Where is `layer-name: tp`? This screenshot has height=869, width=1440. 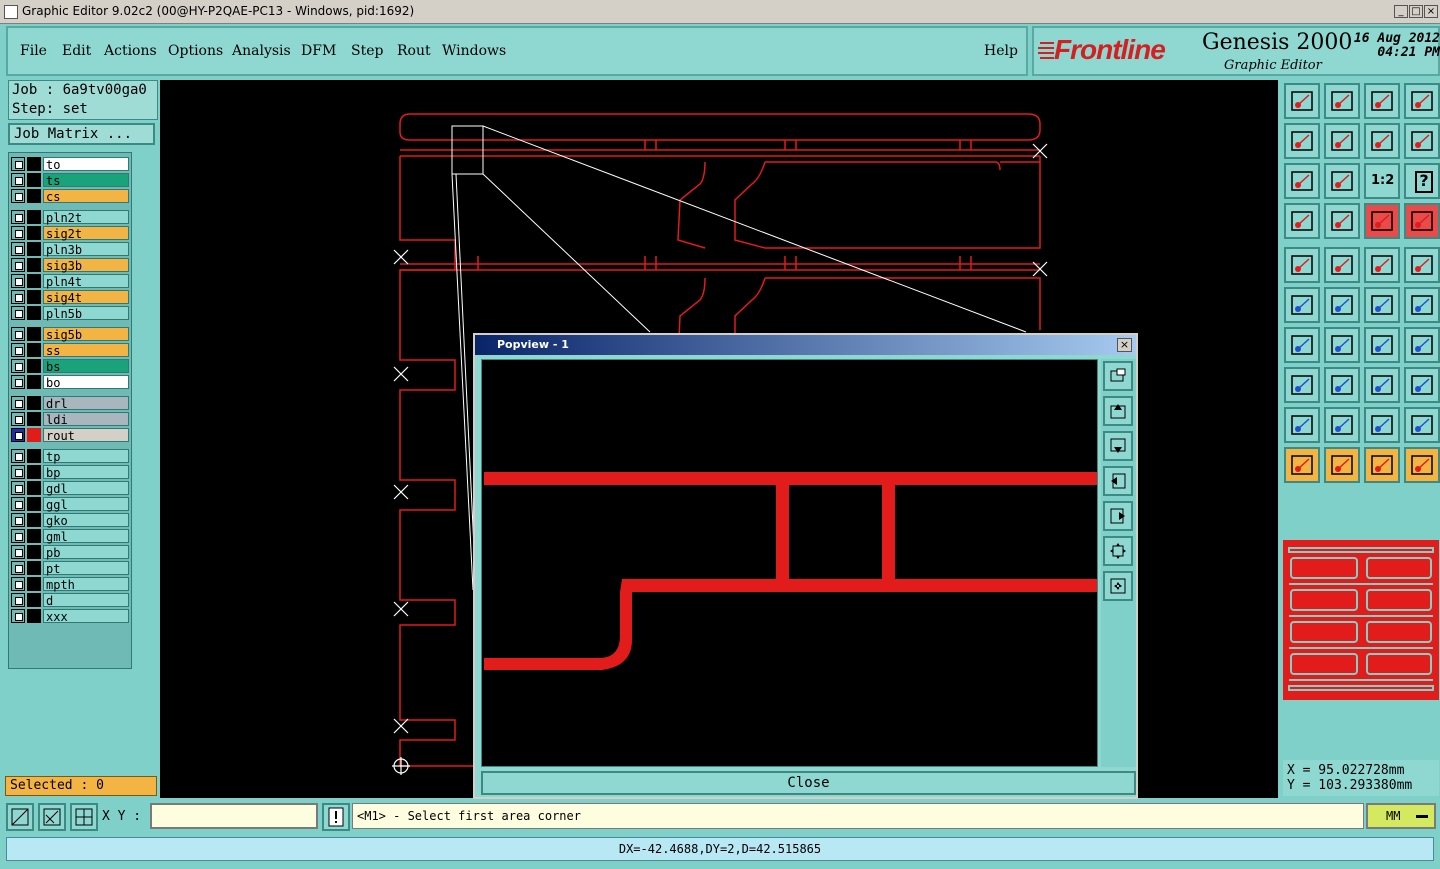 layer-name: tp is located at coordinates (86, 456).